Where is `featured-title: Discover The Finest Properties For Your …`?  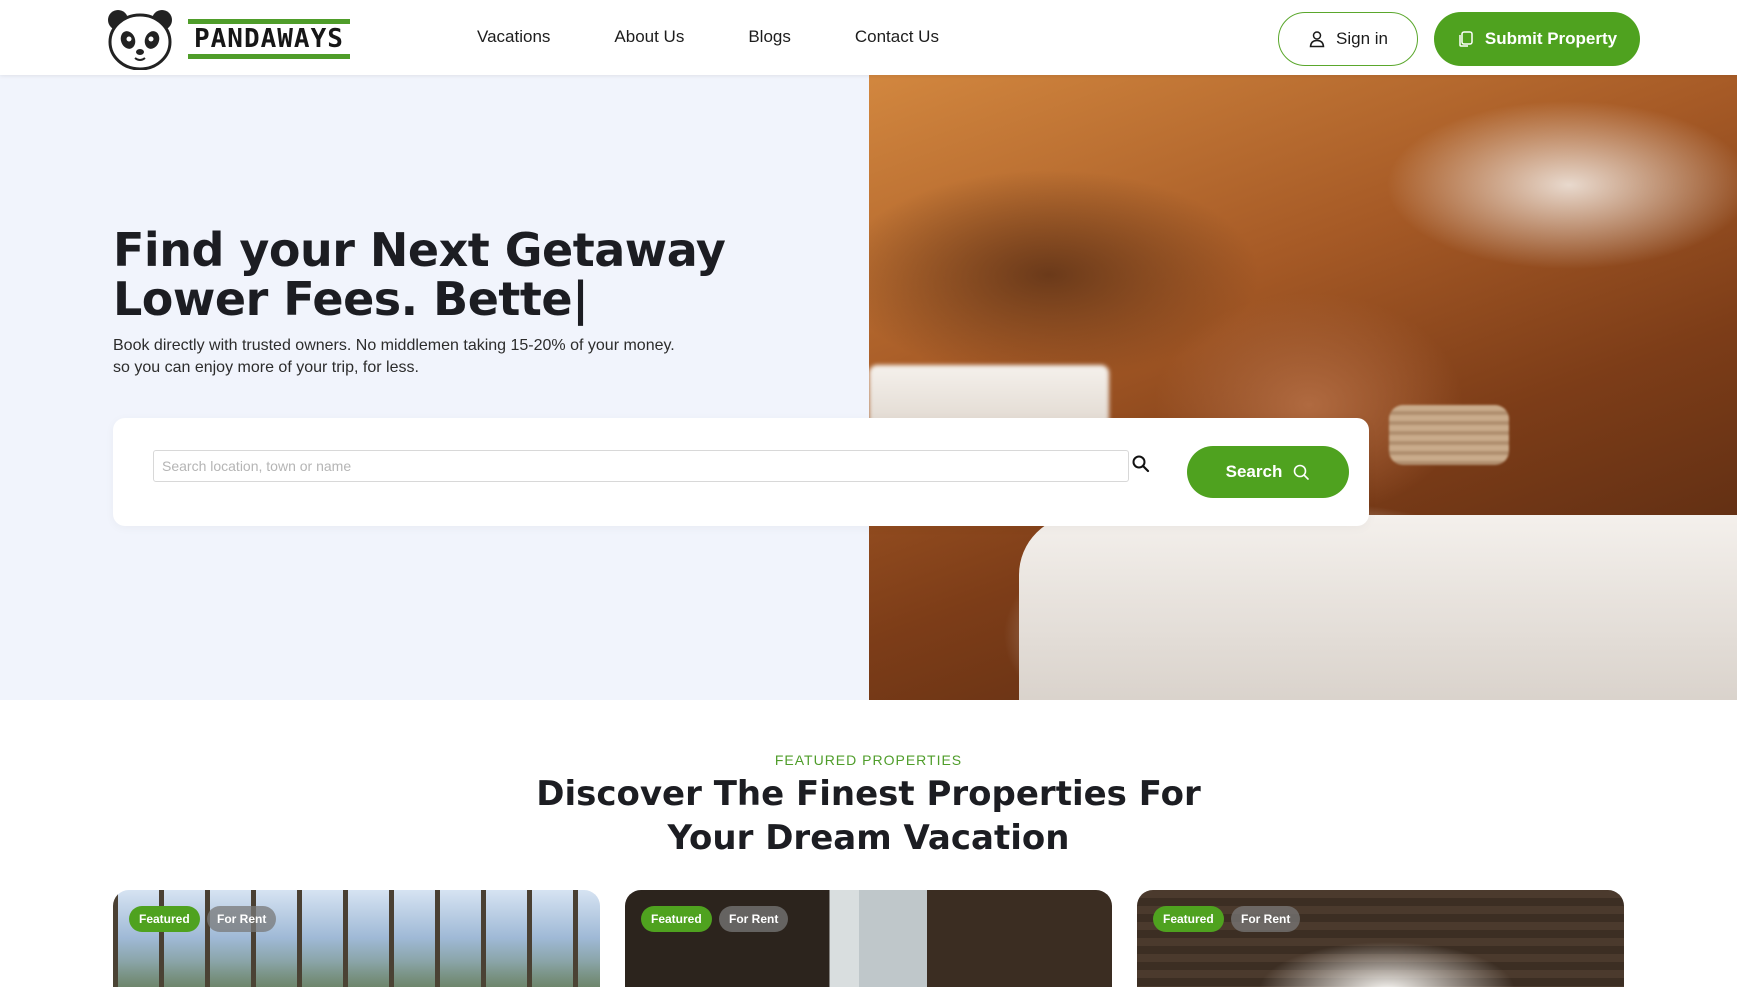
featured-title: Discover The Finest Properties For Your … is located at coordinates (868, 816).